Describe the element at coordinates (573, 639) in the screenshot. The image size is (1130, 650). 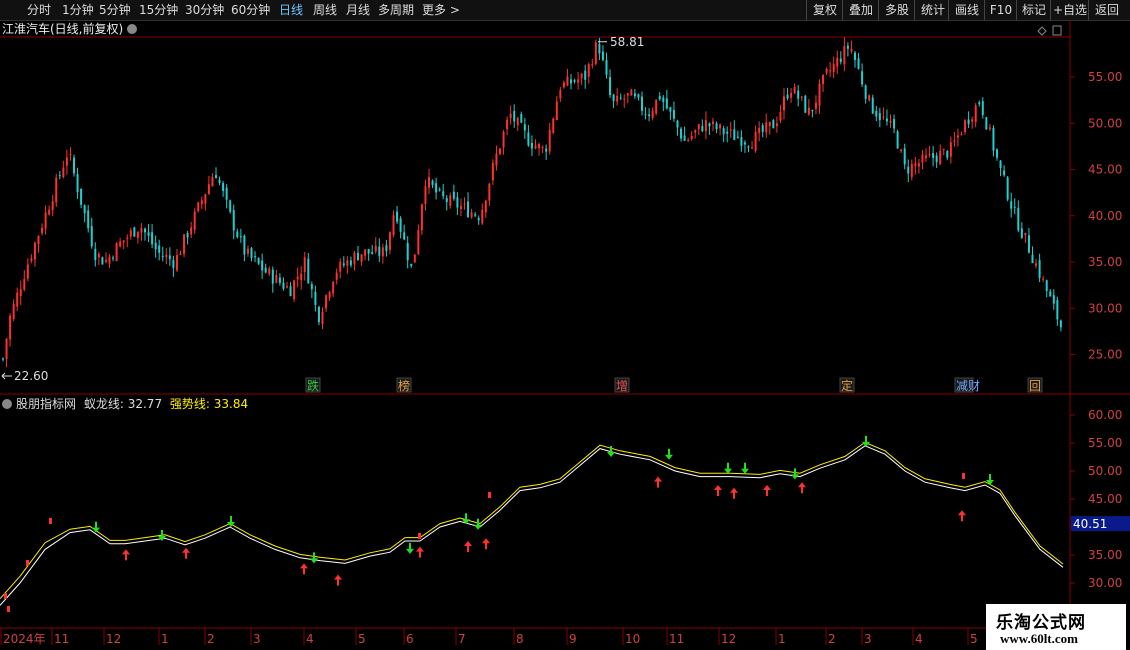
I see `x-axis-label: 9` at that location.